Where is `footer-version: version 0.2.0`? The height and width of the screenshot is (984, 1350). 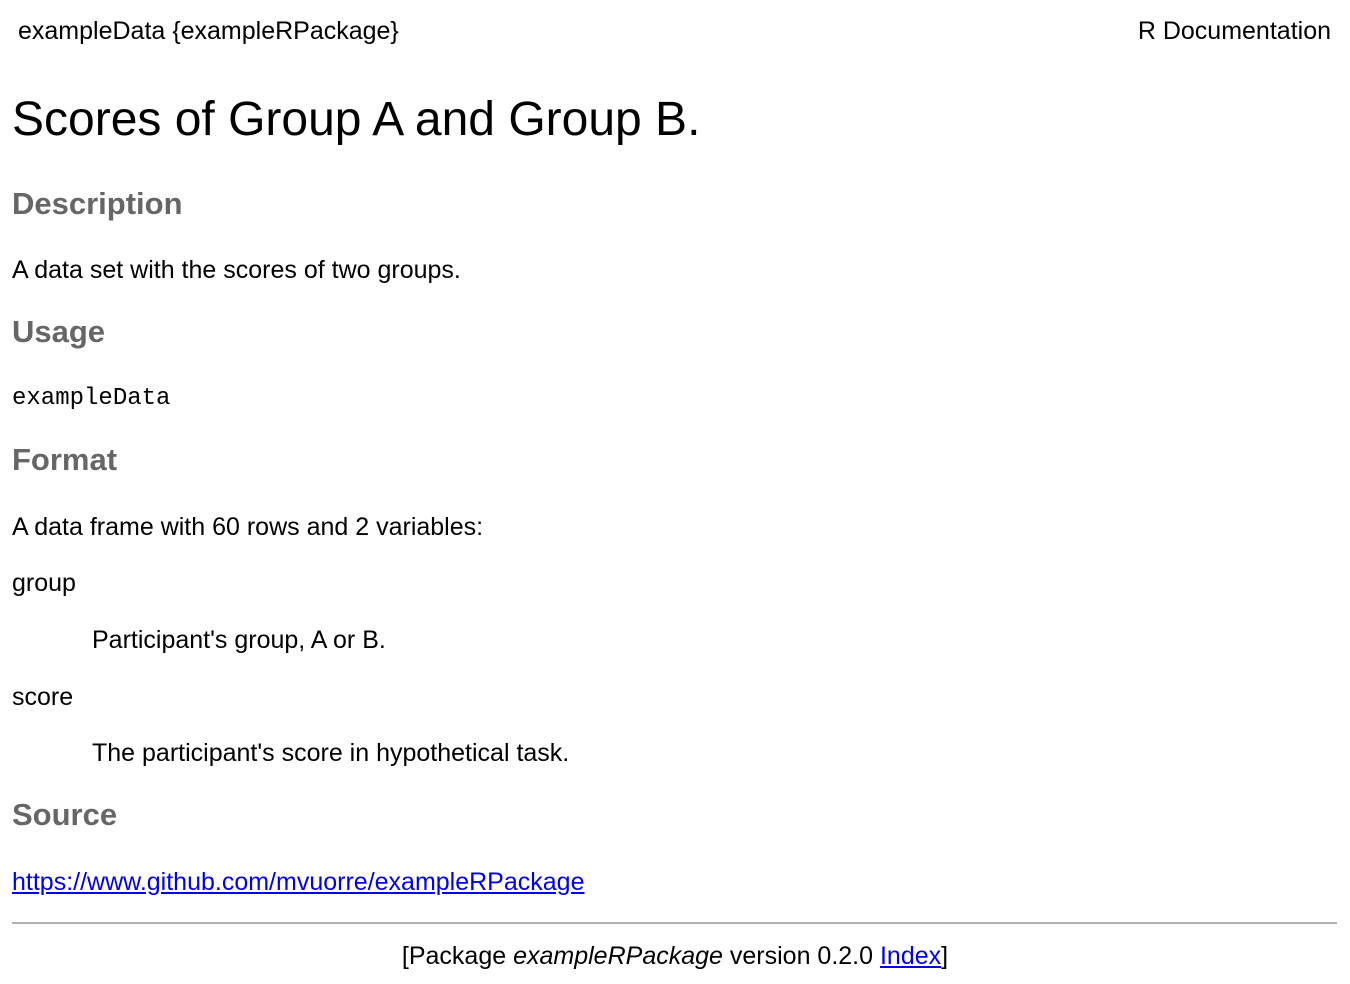 footer-version: version 0.2.0 is located at coordinates (801, 956).